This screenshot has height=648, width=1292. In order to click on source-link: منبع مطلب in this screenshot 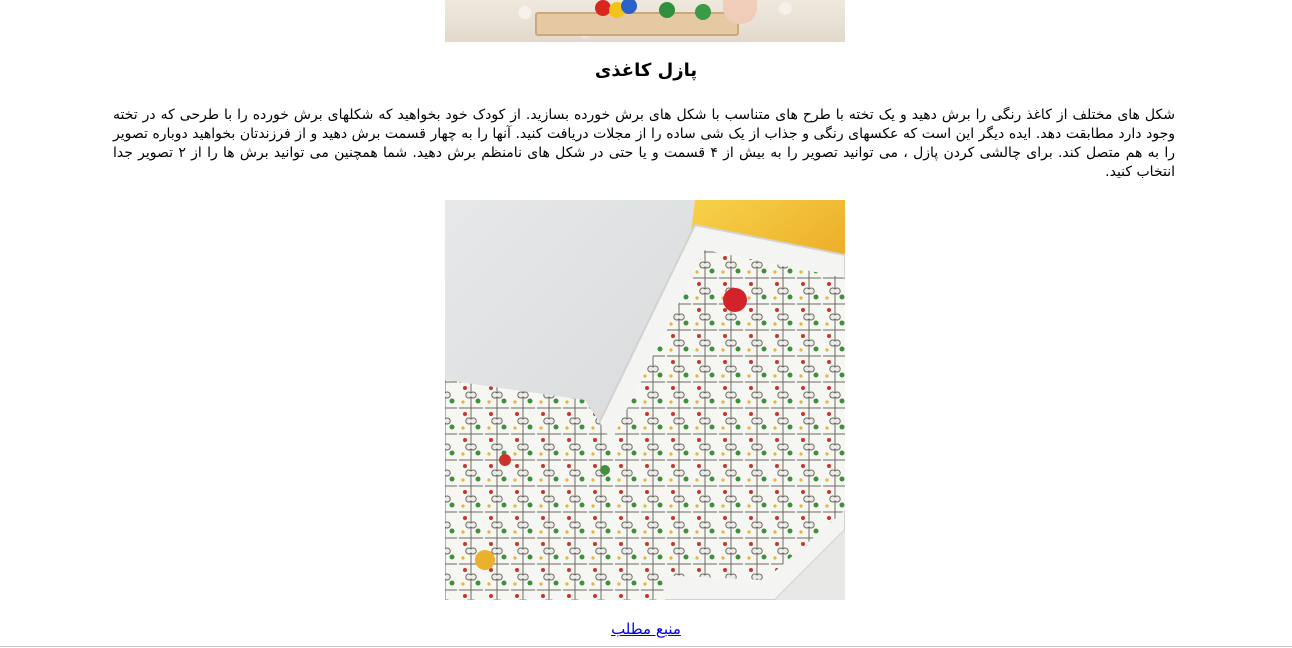, I will do `click(646, 629)`.